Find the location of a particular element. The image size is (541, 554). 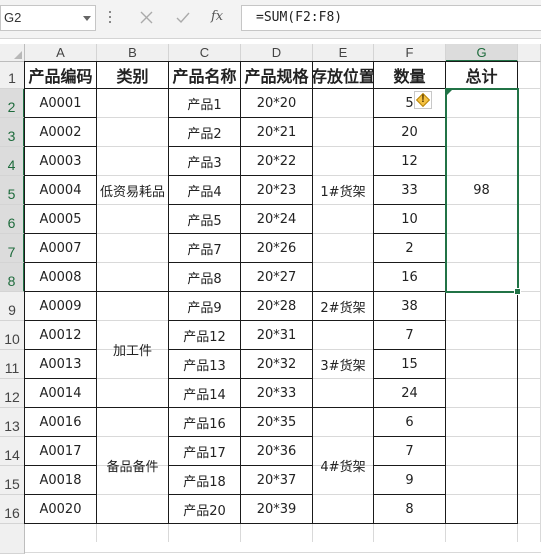

row-header: 13 is located at coordinates (12, 422).